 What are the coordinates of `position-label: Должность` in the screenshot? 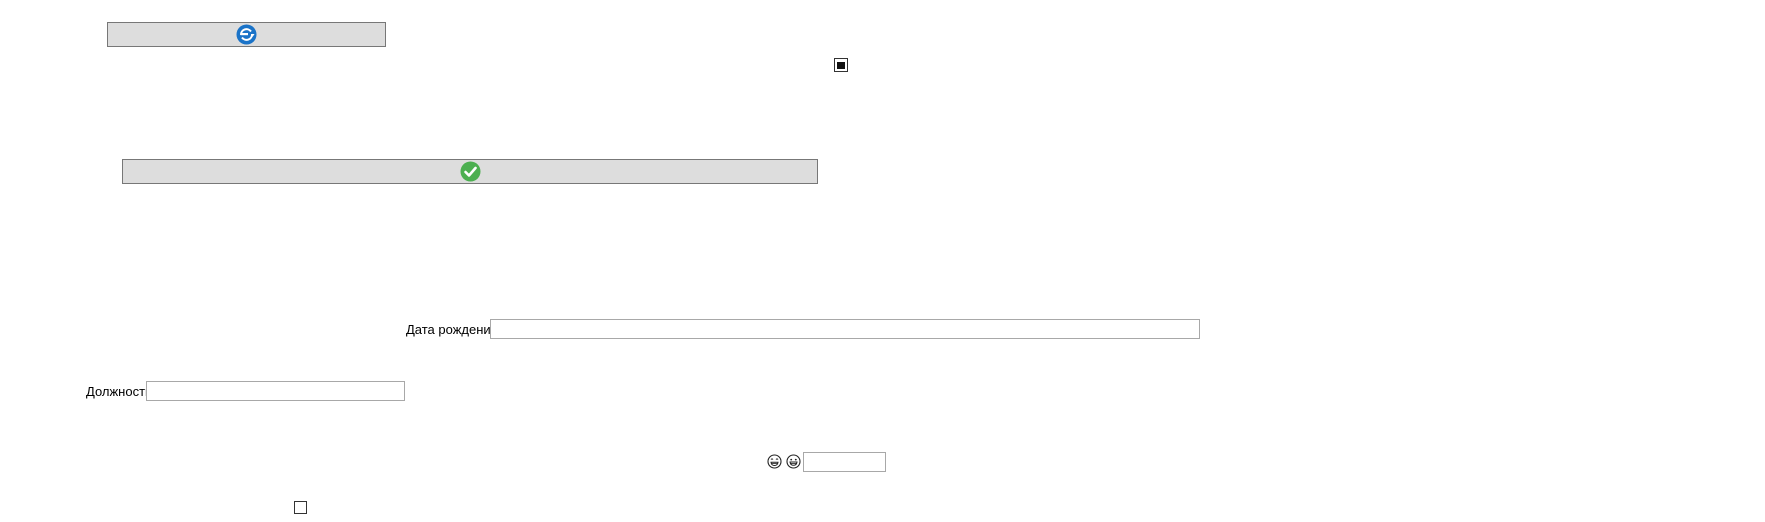 It's located at (119, 391).